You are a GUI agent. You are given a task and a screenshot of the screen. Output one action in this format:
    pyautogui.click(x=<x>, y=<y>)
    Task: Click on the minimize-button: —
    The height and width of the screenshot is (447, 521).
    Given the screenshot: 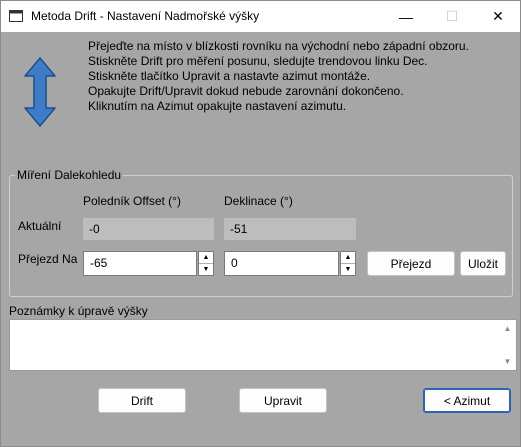 What is the action you would take?
    pyautogui.click(x=406, y=16)
    